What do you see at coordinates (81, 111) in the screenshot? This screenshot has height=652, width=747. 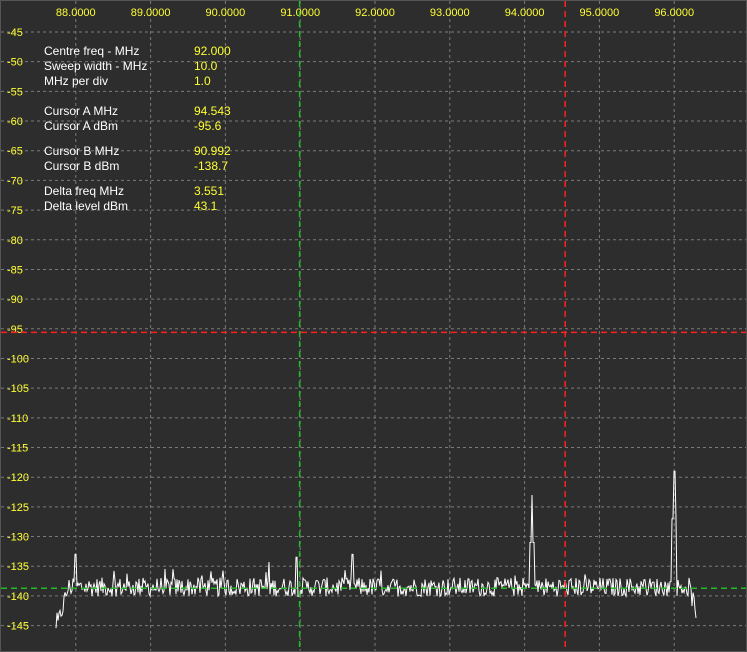 I see `cursor-a-mhz-label: Cursor A MHz` at bounding box center [81, 111].